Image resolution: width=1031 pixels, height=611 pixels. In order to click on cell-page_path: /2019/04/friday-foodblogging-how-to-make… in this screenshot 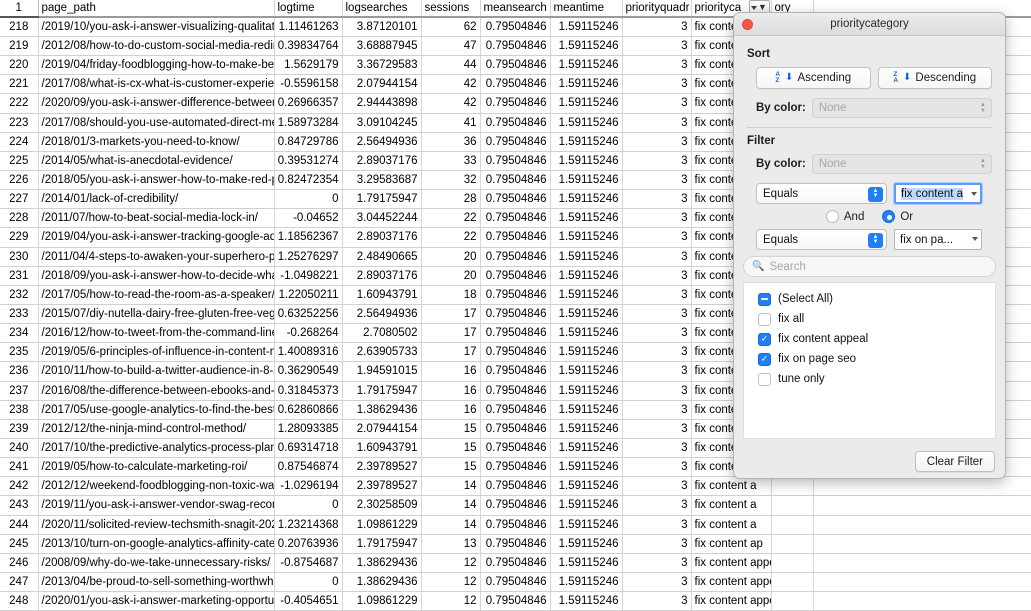, I will do `click(156, 65)`.